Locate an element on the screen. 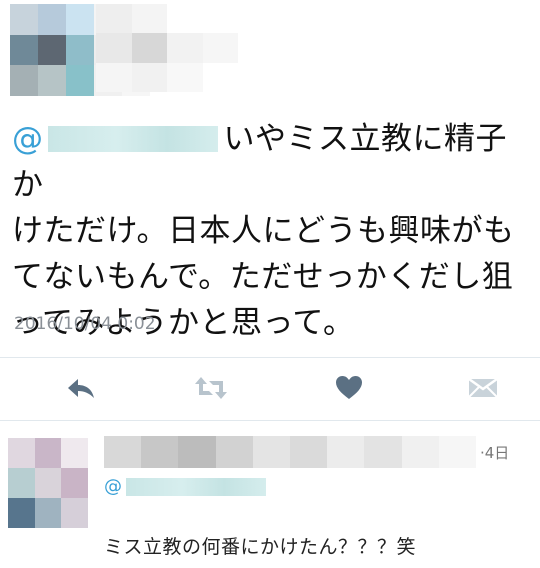  reply-mention: @ is located at coordinates (188, 486).